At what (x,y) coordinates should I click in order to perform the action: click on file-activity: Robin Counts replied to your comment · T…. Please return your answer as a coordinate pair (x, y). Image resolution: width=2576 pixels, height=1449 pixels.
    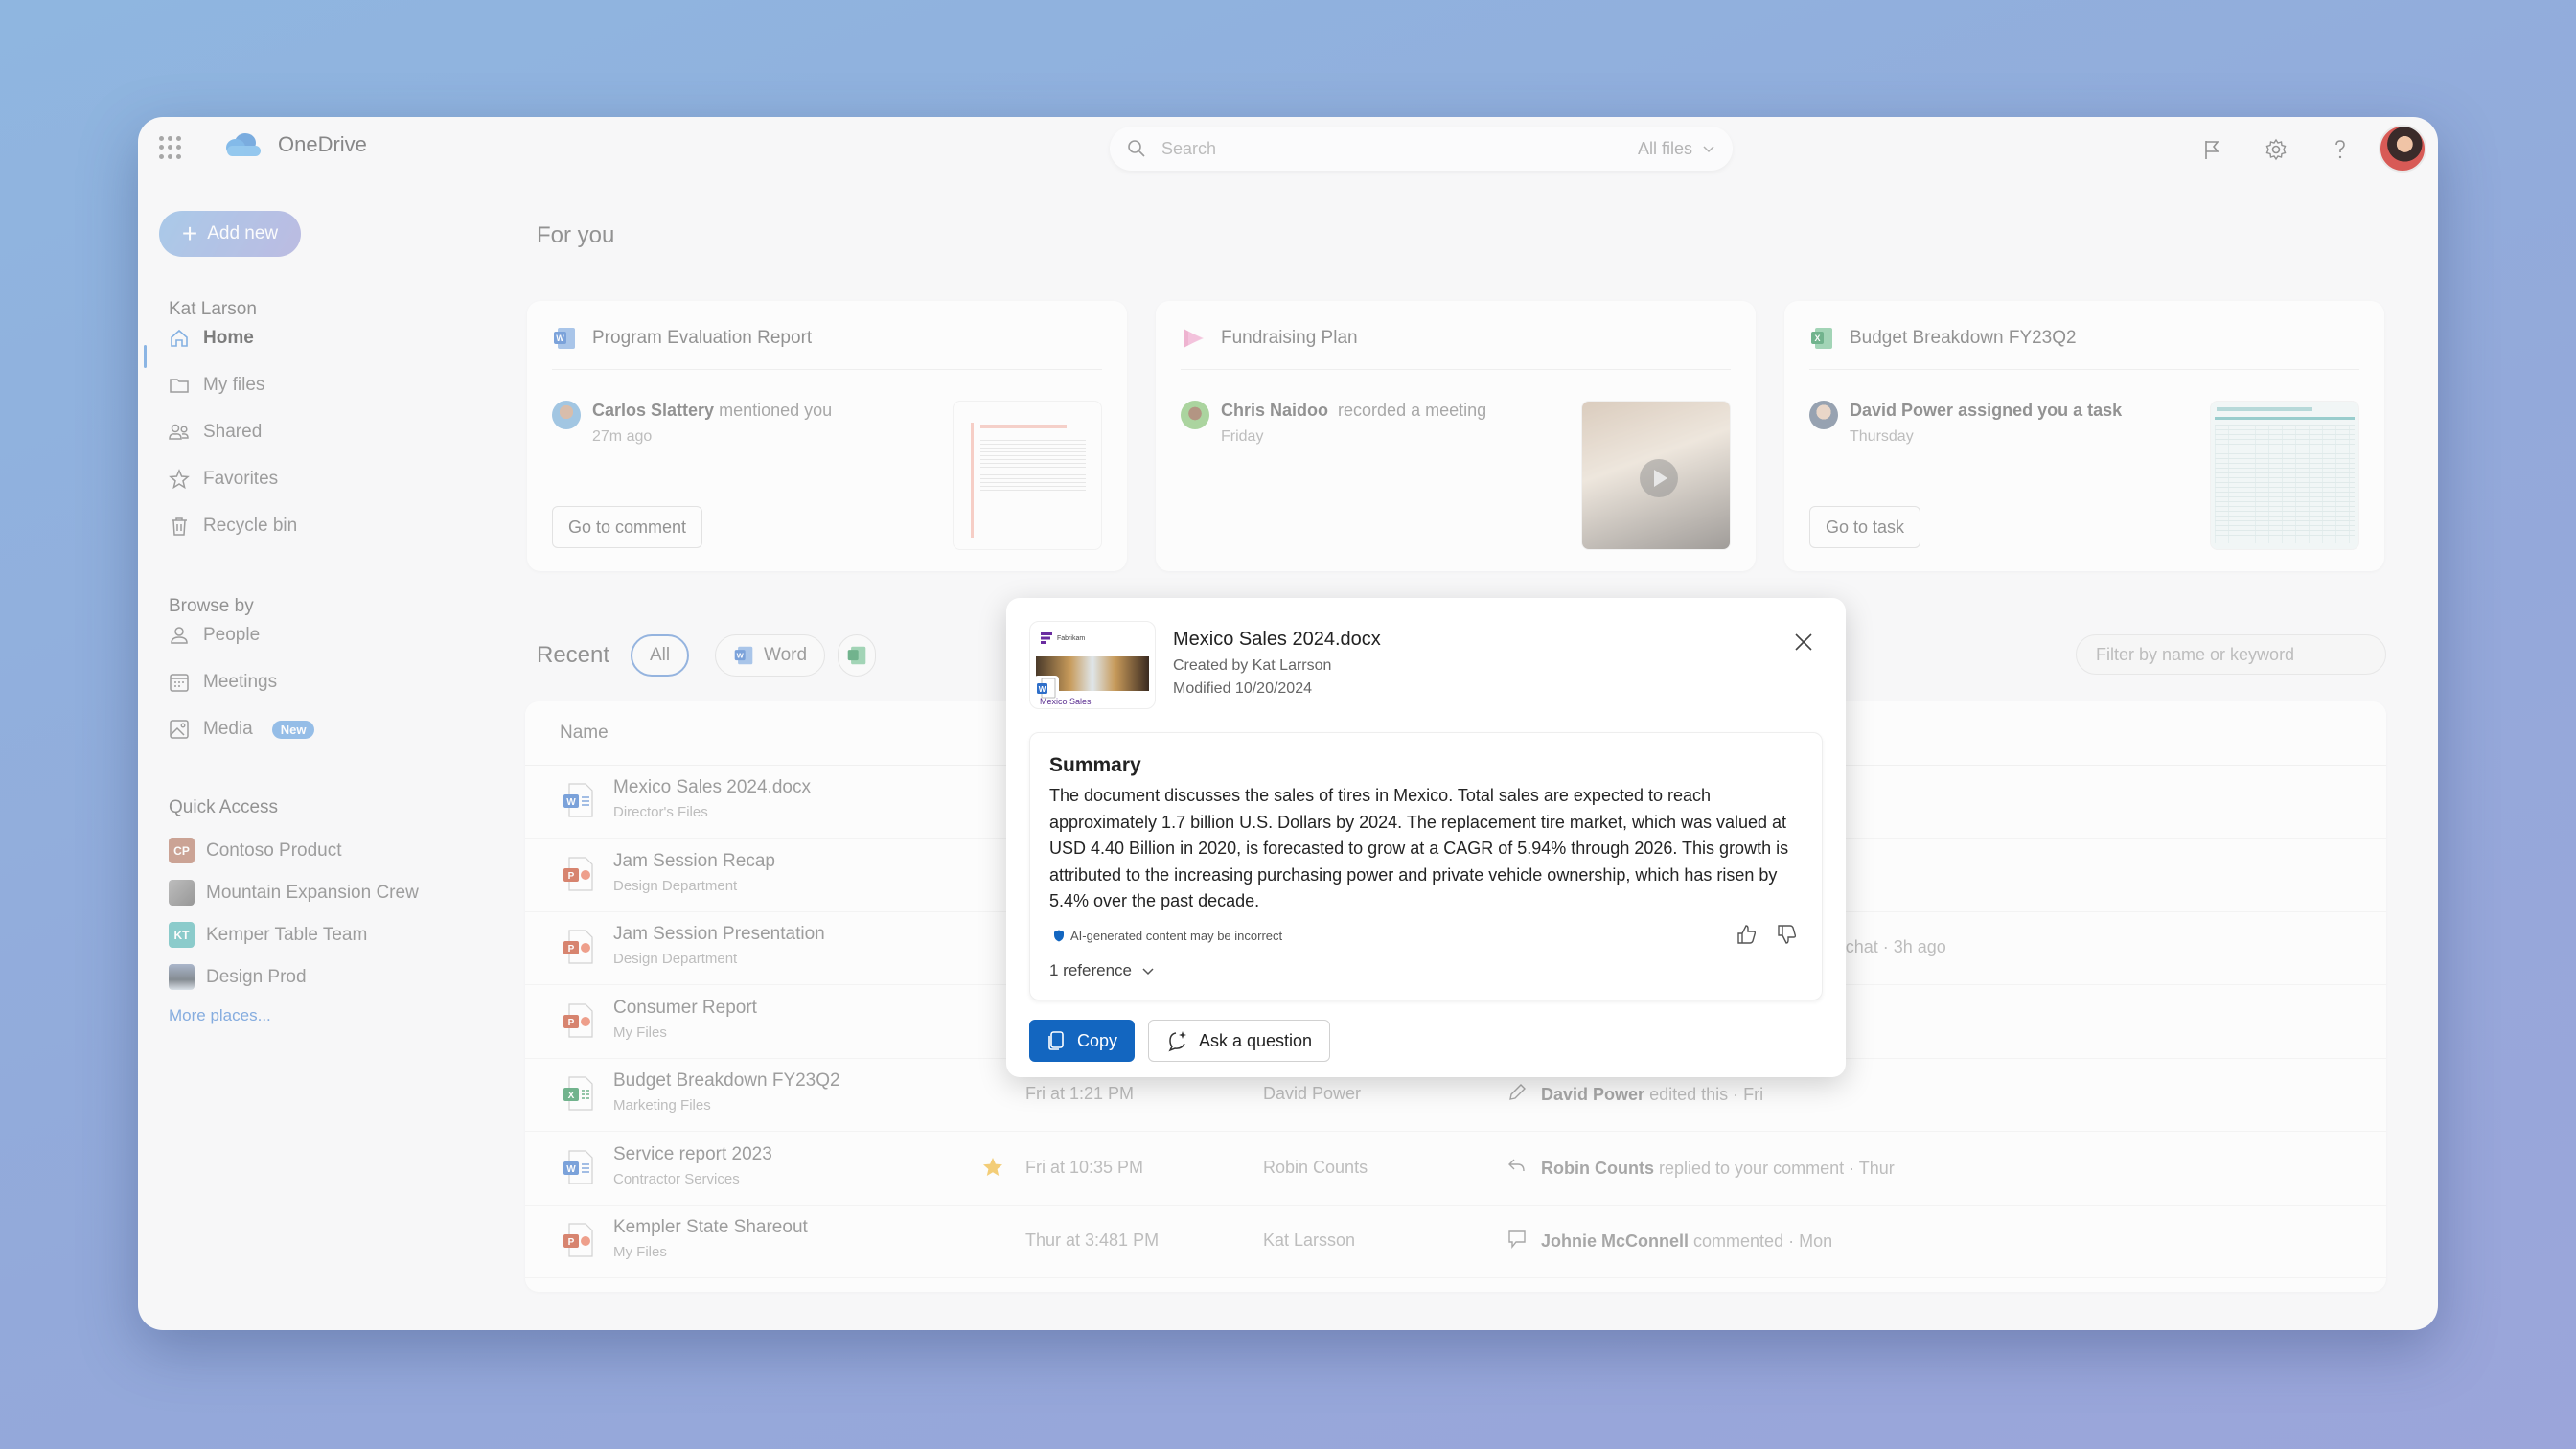
    Looking at the image, I should click on (1700, 1169).